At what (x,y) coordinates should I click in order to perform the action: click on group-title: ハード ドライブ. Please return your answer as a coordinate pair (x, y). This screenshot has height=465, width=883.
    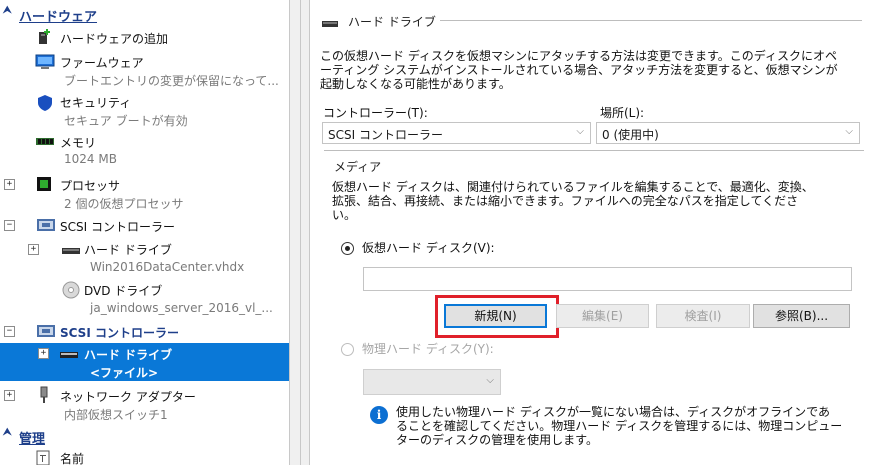
    Looking at the image, I should click on (392, 22).